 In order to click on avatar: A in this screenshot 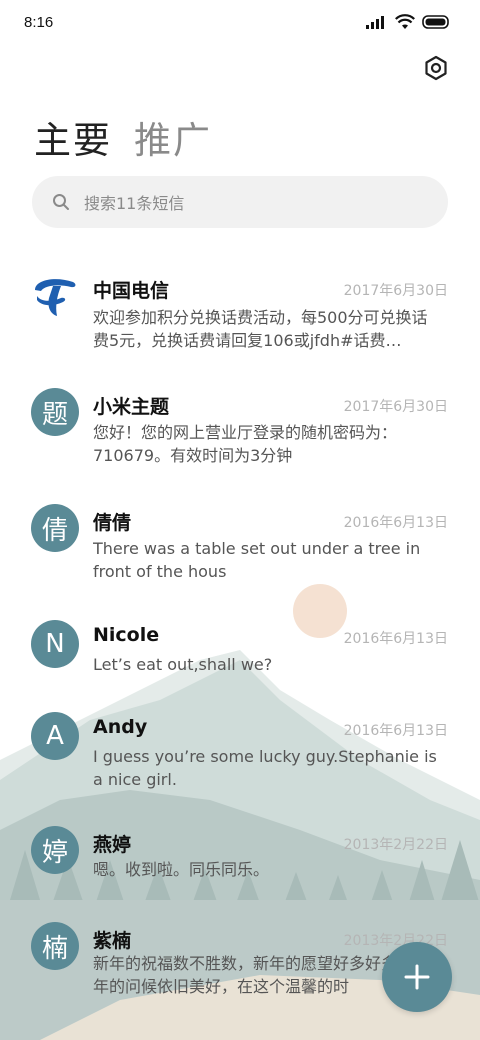, I will do `click(55, 736)`.